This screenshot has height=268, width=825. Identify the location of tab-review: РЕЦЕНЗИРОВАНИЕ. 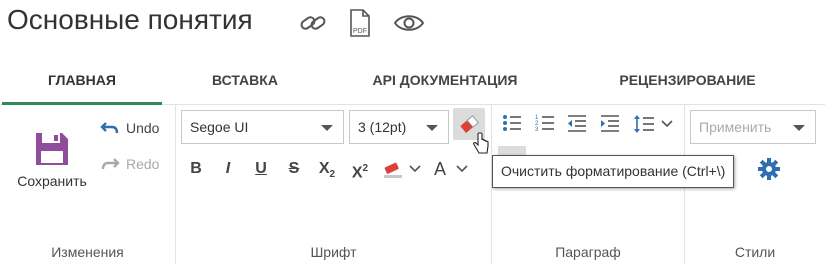
(687, 80).